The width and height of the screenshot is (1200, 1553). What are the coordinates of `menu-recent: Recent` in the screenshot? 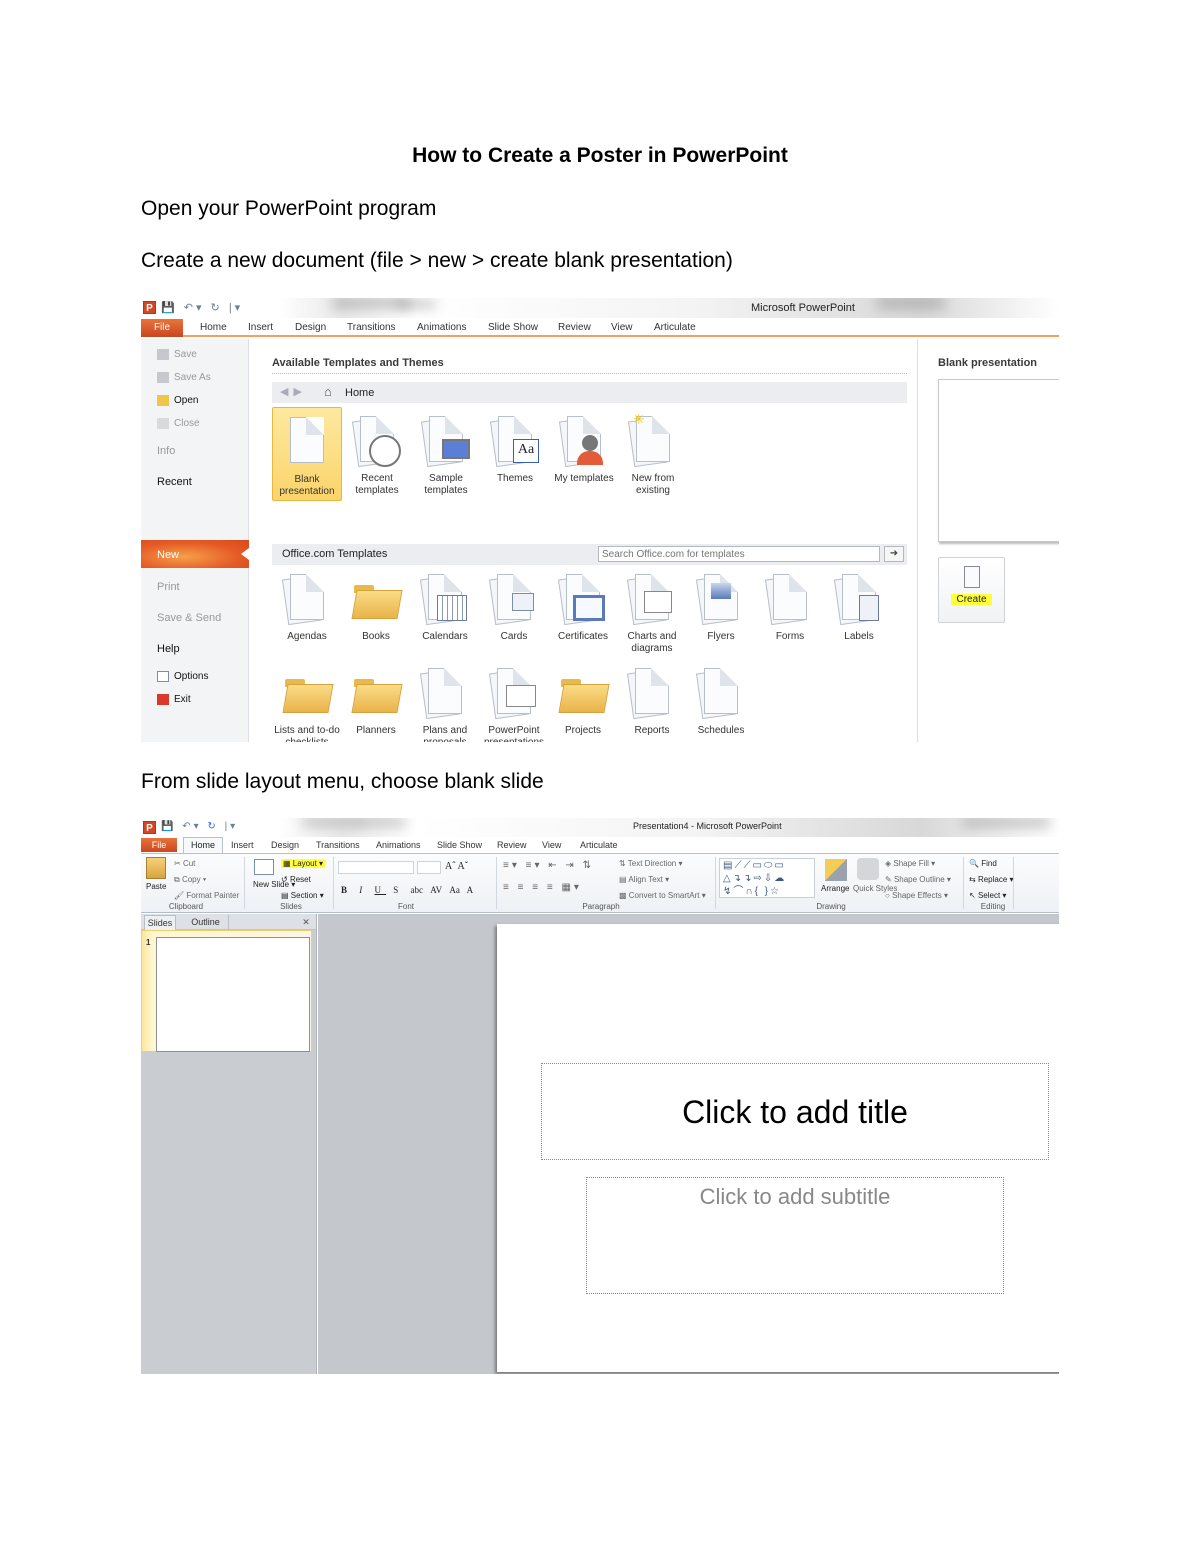 It's located at (174, 482).